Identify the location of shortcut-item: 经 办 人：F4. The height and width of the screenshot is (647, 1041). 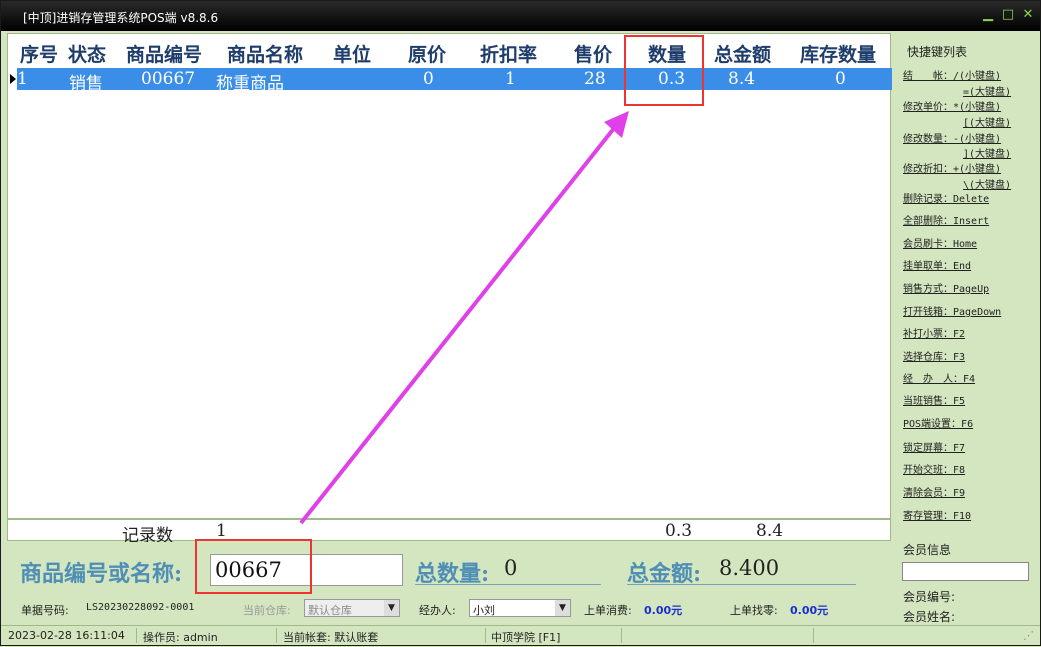
(939, 377).